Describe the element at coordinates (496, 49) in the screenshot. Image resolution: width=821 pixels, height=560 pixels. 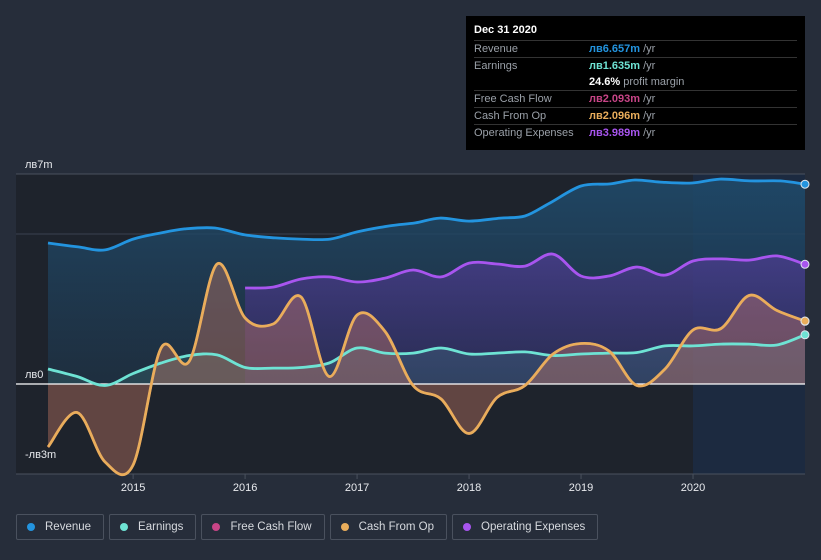
I see `tooltip-label: Revenue` at that location.